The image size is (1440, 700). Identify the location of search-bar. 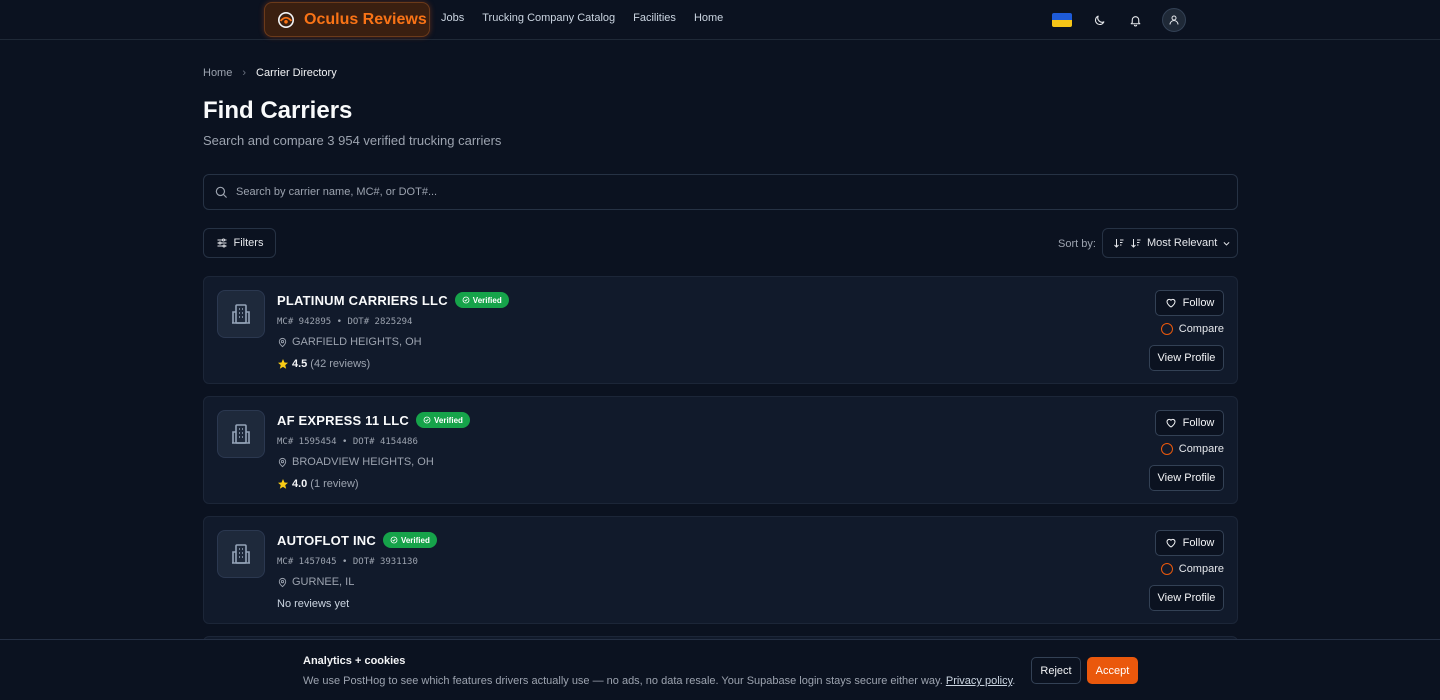
(720, 192).